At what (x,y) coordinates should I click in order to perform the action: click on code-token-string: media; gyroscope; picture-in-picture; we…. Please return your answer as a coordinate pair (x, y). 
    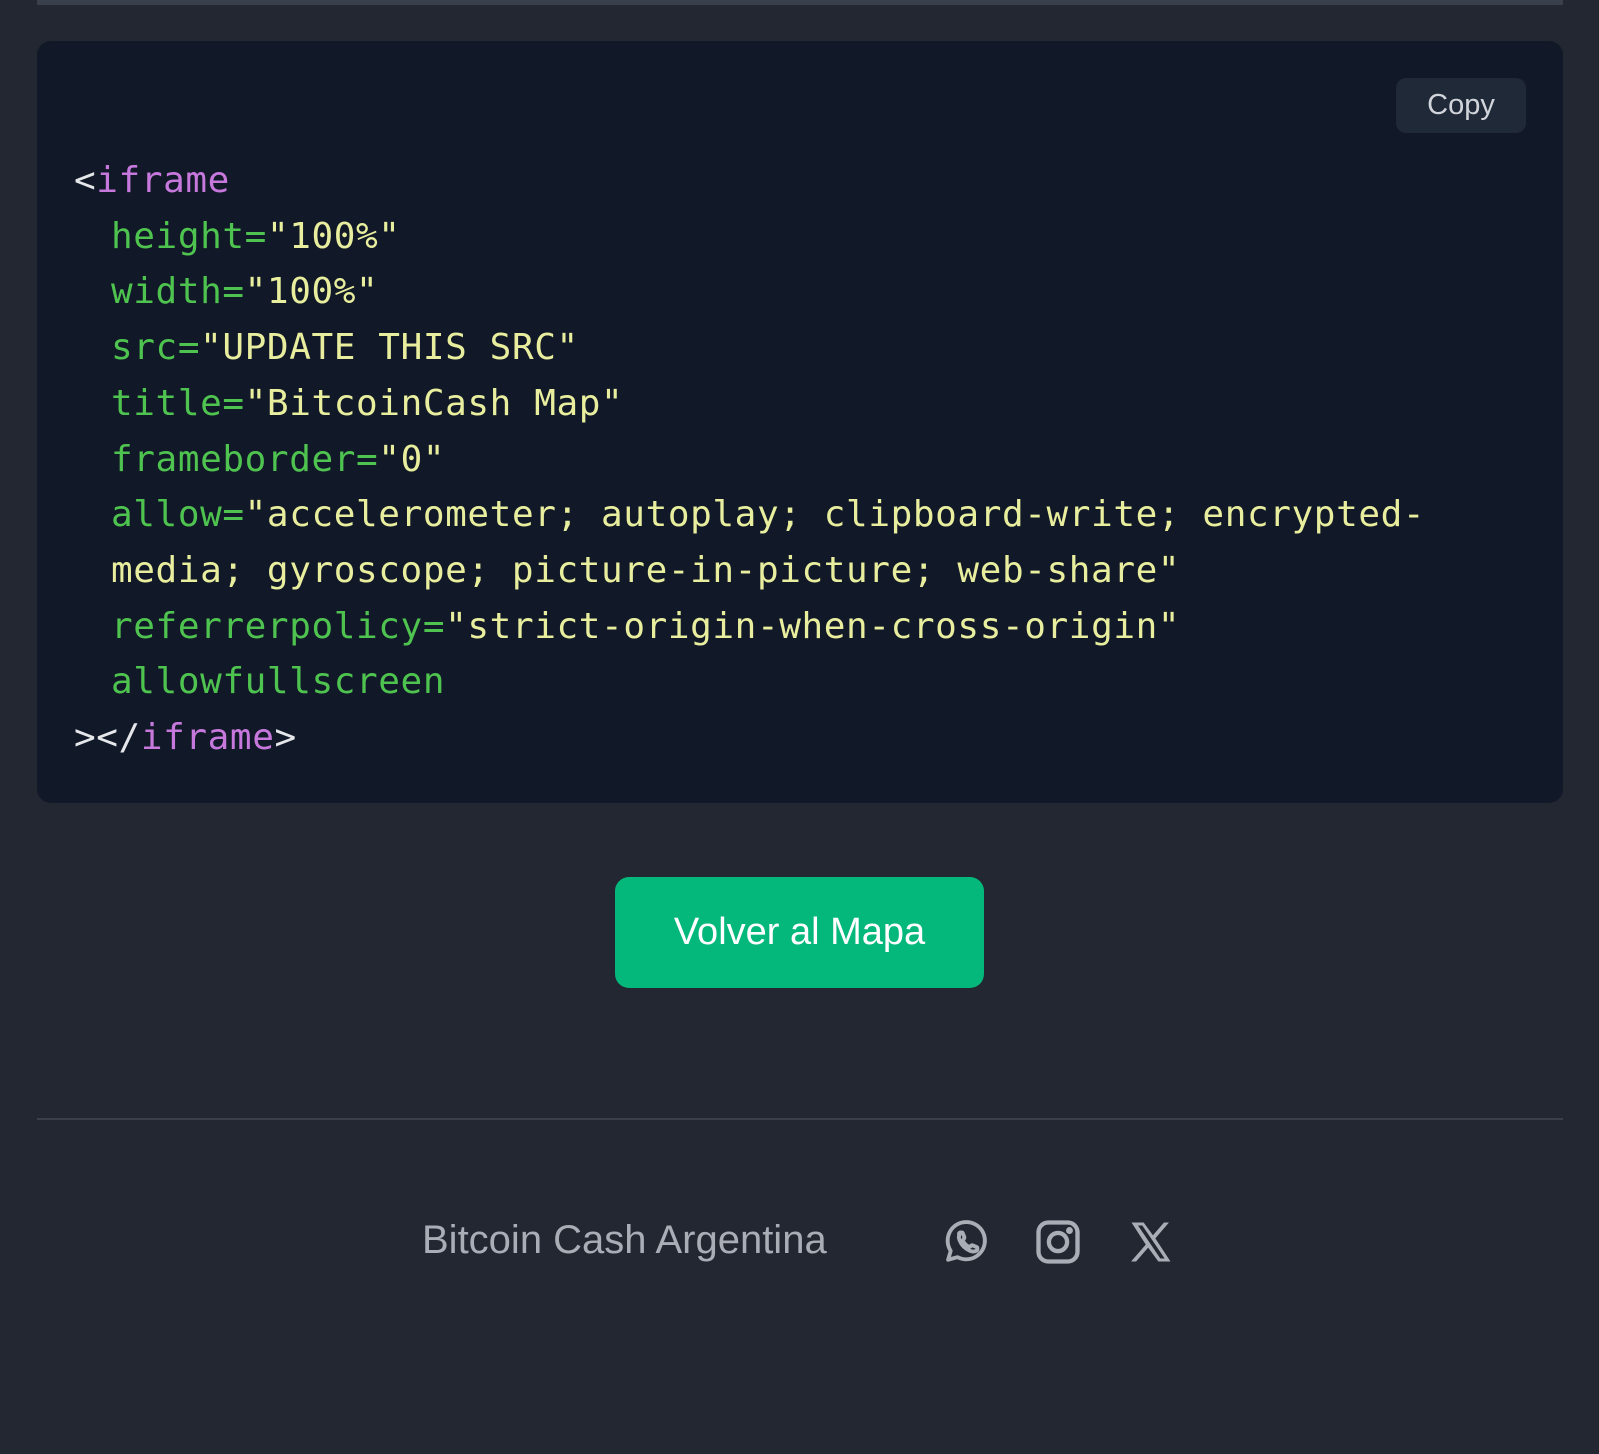
    Looking at the image, I should click on (646, 570).